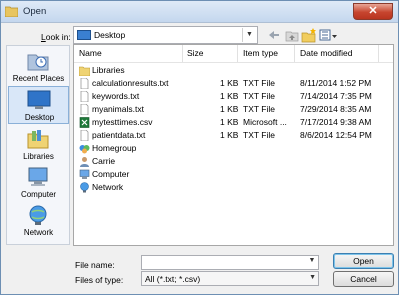 The height and width of the screenshot is (295, 399). What do you see at coordinates (90, 53) in the screenshot?
I see `column-header-name: Name` at bounding box center [90, 53].